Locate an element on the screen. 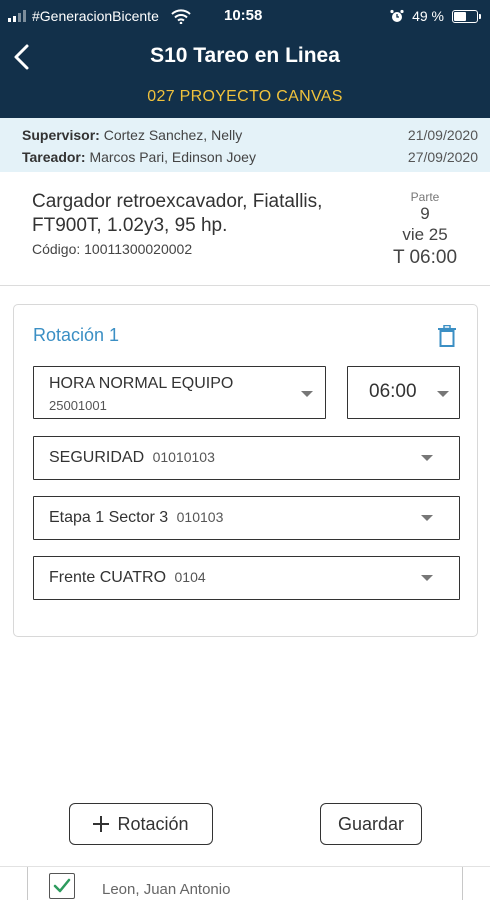 This screenshot has width=490, height=900. supervisor-label: Supervisor: is located at coordinates (61, 135).